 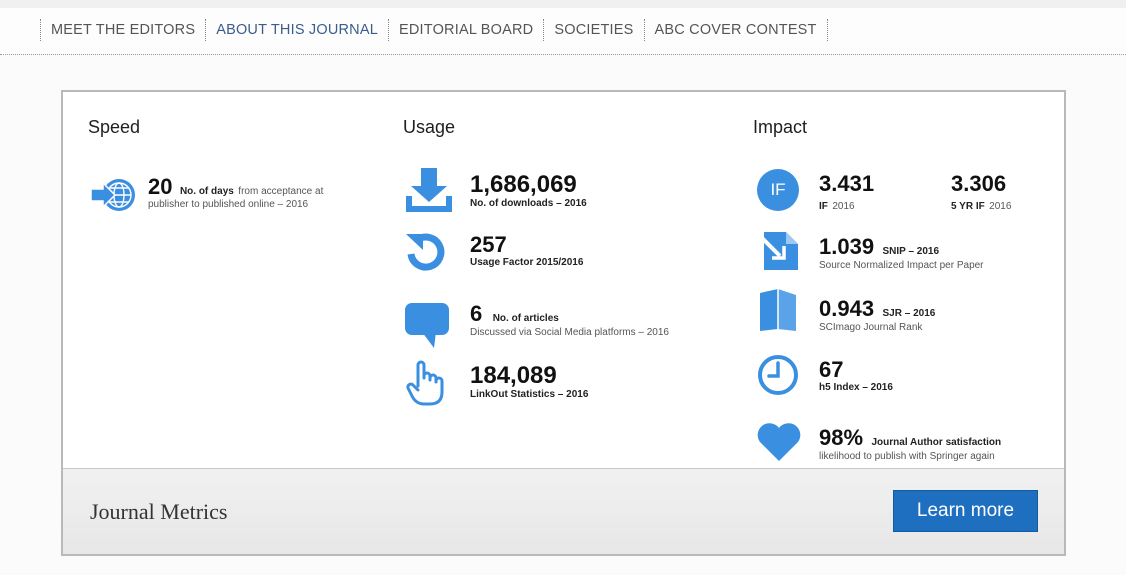 I want to click on sjr-metric: 0.943 SJR – 2016 SCImago Journal Rank, so click(x=939, y=314).